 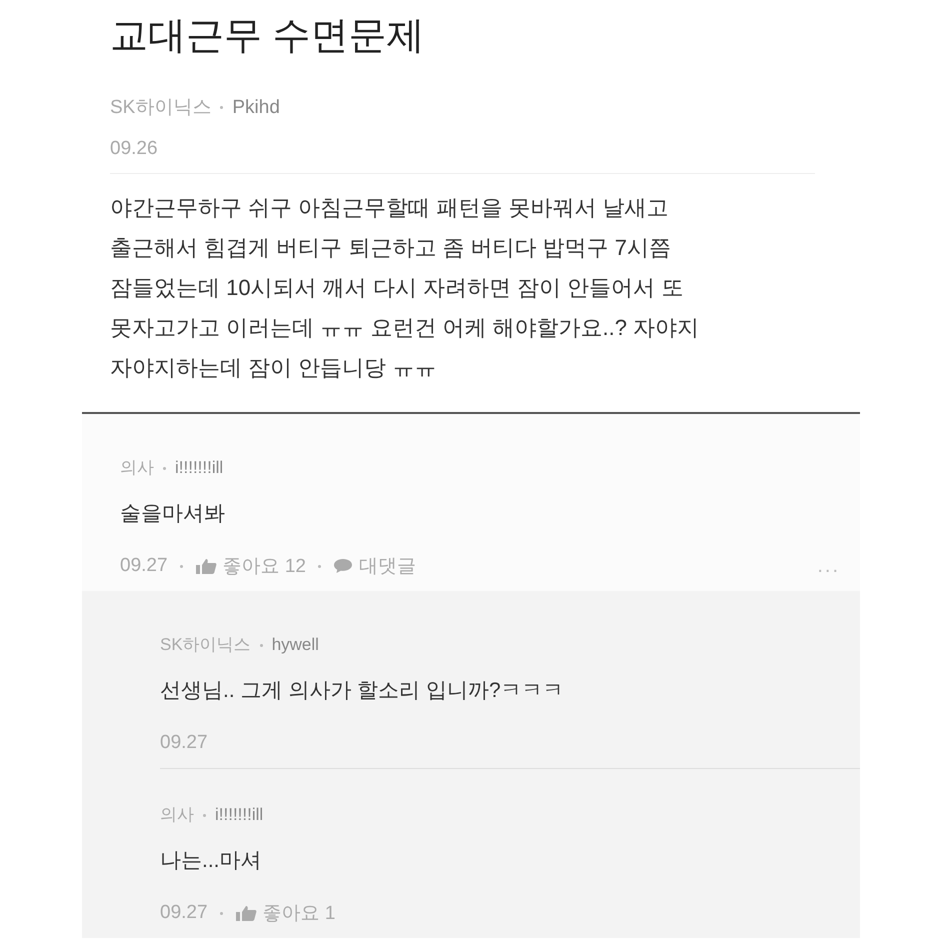 I want to click on post-company: SK하이닉스, so click(x=161, y=107).